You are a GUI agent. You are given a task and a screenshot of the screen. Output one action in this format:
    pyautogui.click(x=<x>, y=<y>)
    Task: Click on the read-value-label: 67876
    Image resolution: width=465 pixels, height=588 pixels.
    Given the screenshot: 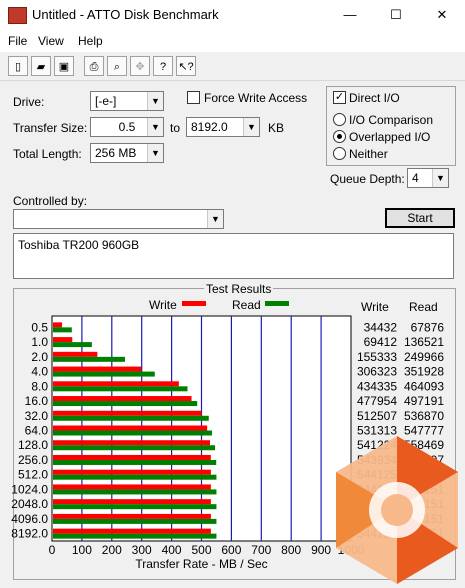 What is the action you would take?
    pyautogui.click(x=428, y=327)
    